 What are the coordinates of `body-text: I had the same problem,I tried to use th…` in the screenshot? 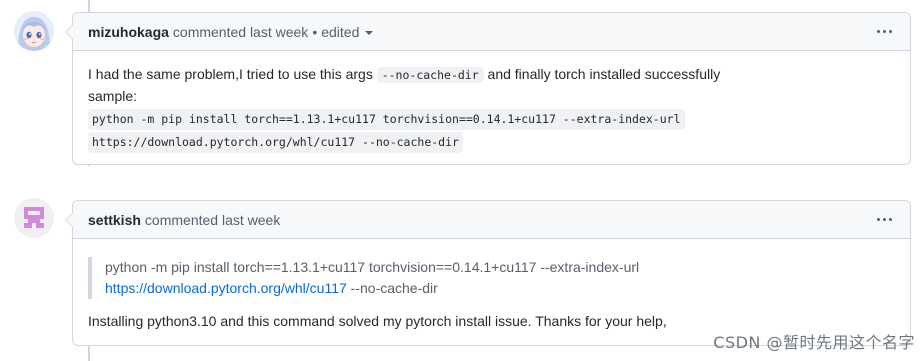 It's located at (232, 74).